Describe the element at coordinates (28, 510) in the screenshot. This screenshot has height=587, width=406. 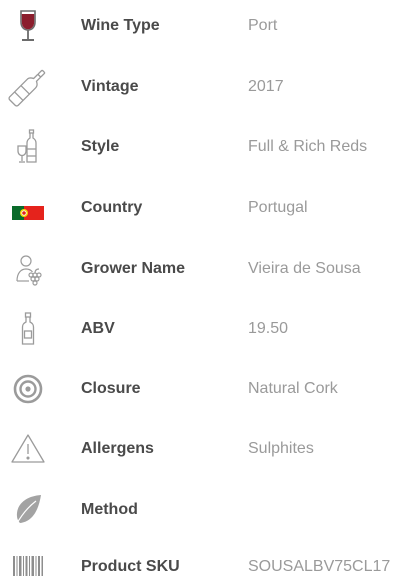
I see `leaf-icon` at that location.